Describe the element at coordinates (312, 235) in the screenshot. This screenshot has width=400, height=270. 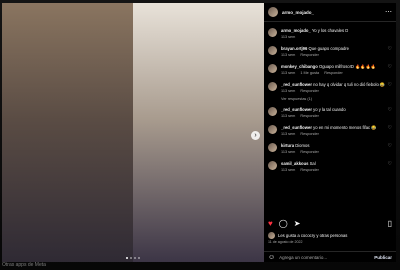
I see `likes-text: Les gusta a cococry y otras personas` at that location.